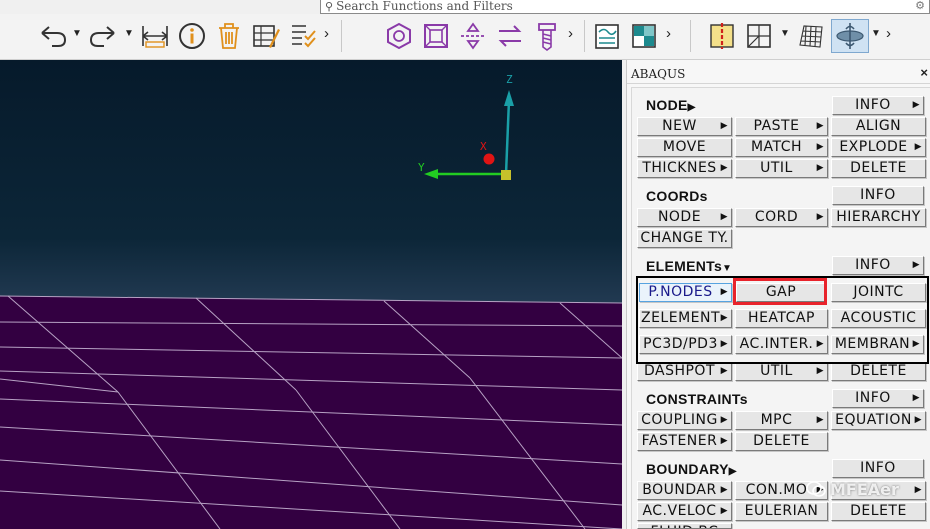 Image resolution: width=930 pixels, height=529 pixels. What do you see at coordinates (685, 318) in the screenshot?
I see `elements-zelement-button: ZELEMENT ▶` at bounding box center [685, 318].